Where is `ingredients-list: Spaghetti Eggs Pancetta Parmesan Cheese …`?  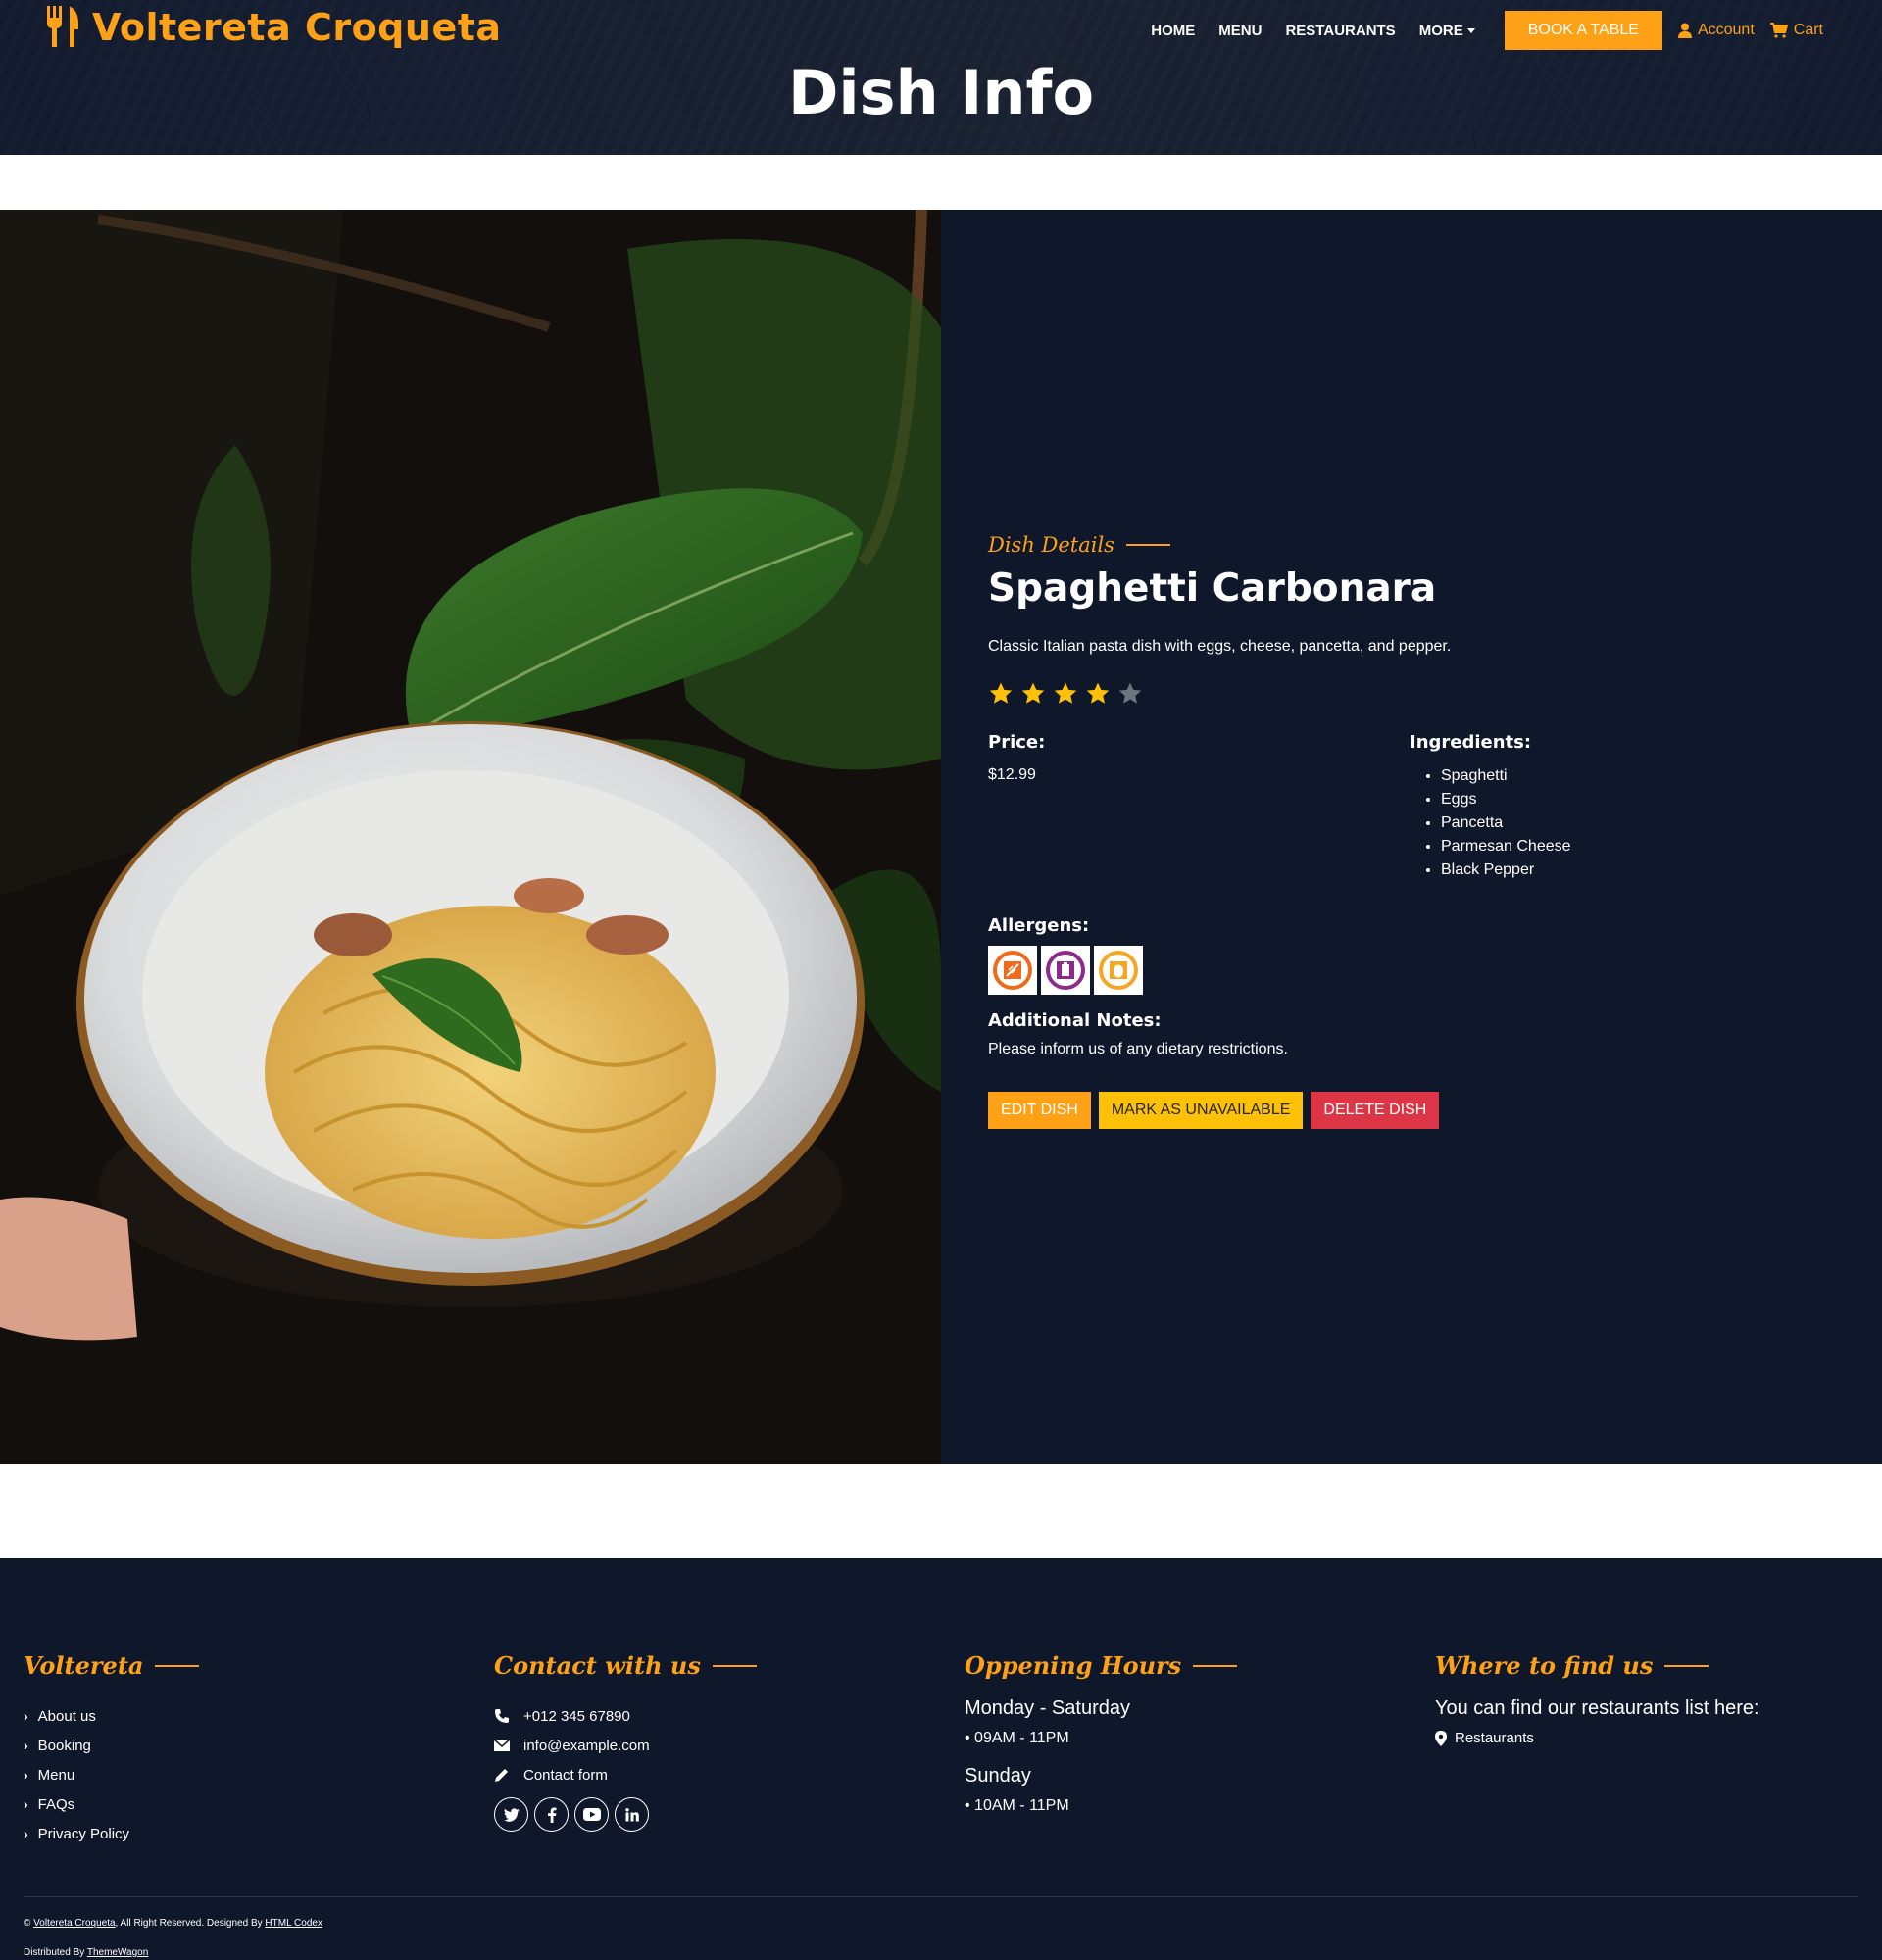 ingredients-list: Spaghetti Eggs Pancetta Parmesan Cheese … is located at coordinates (1620, 823).